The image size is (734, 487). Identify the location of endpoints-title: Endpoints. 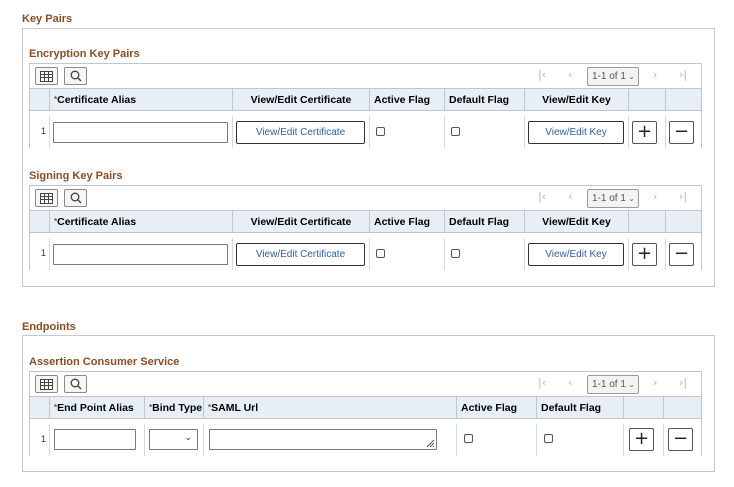
(49, 327).